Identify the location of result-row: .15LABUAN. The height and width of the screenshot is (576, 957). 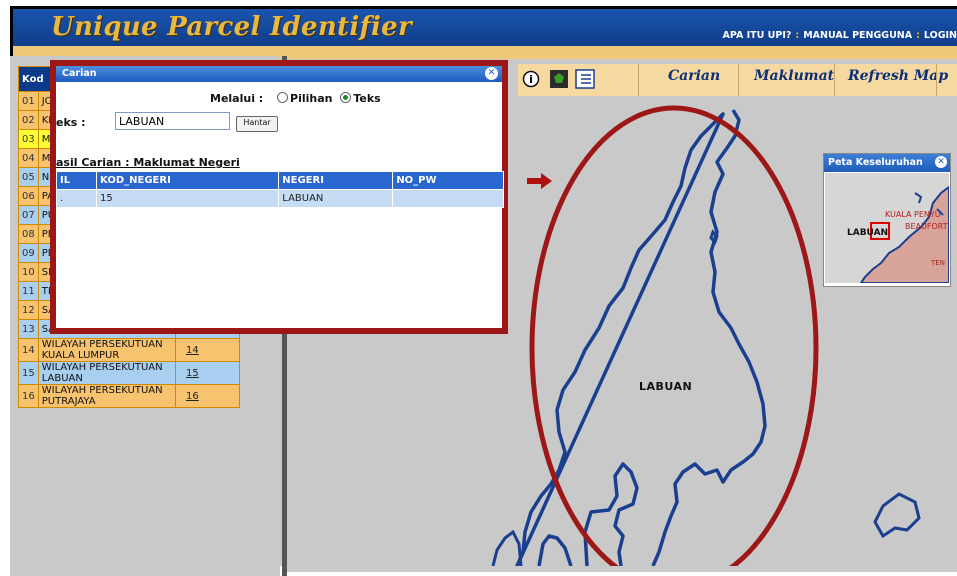
(280, 199).